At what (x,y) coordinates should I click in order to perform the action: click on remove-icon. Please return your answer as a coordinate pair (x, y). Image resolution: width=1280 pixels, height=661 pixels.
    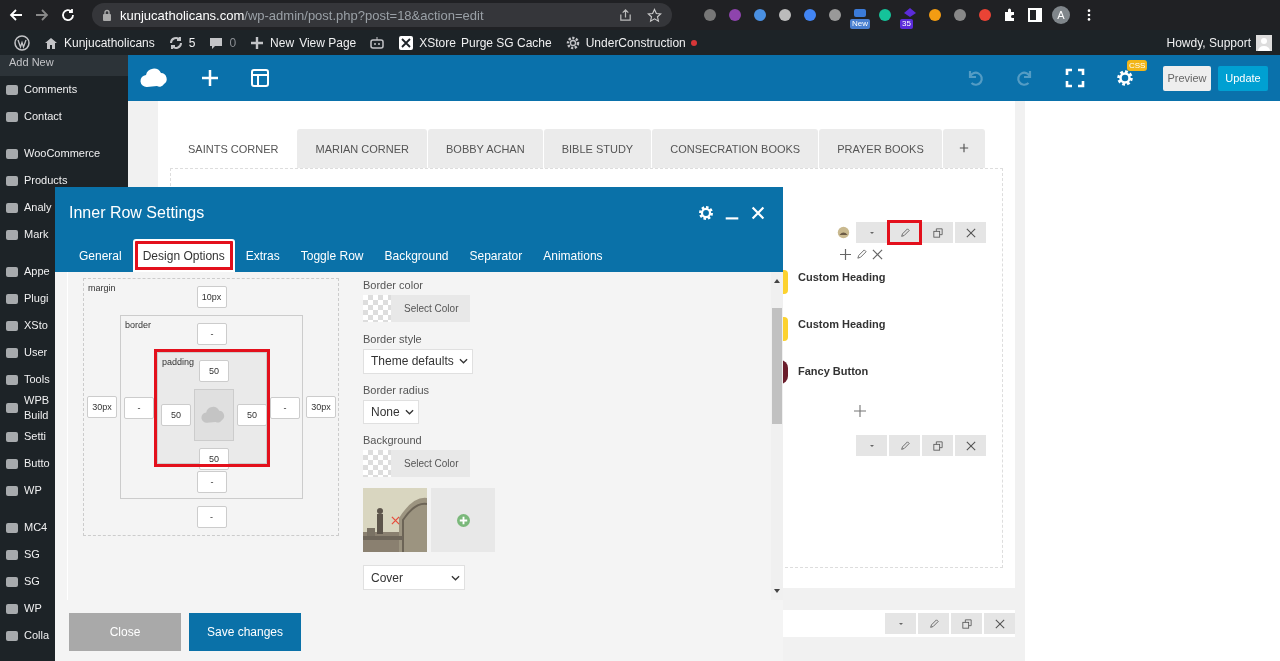
    Looking at the image, I should click on (395, 521).